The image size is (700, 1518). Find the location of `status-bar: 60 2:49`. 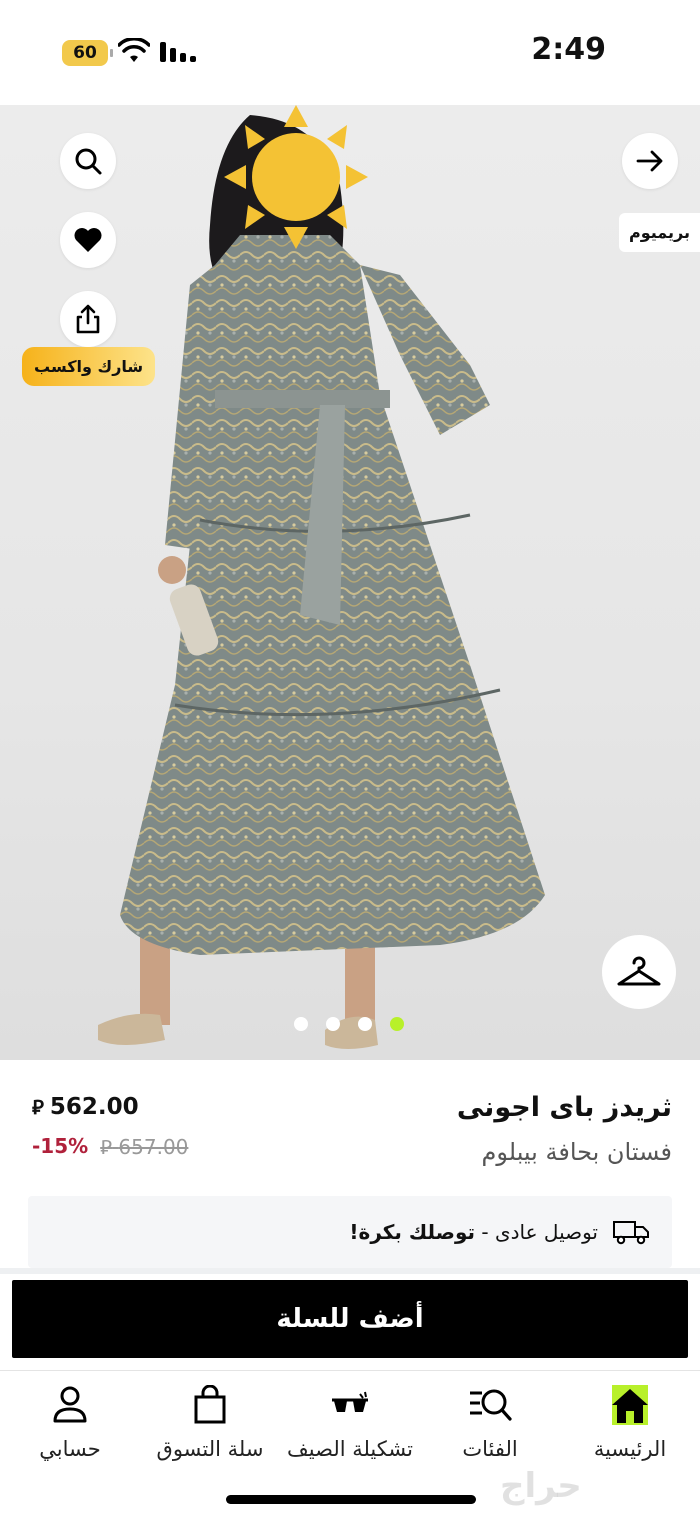

status-bar: 60 2:49 is located at coordinates (350, 52).